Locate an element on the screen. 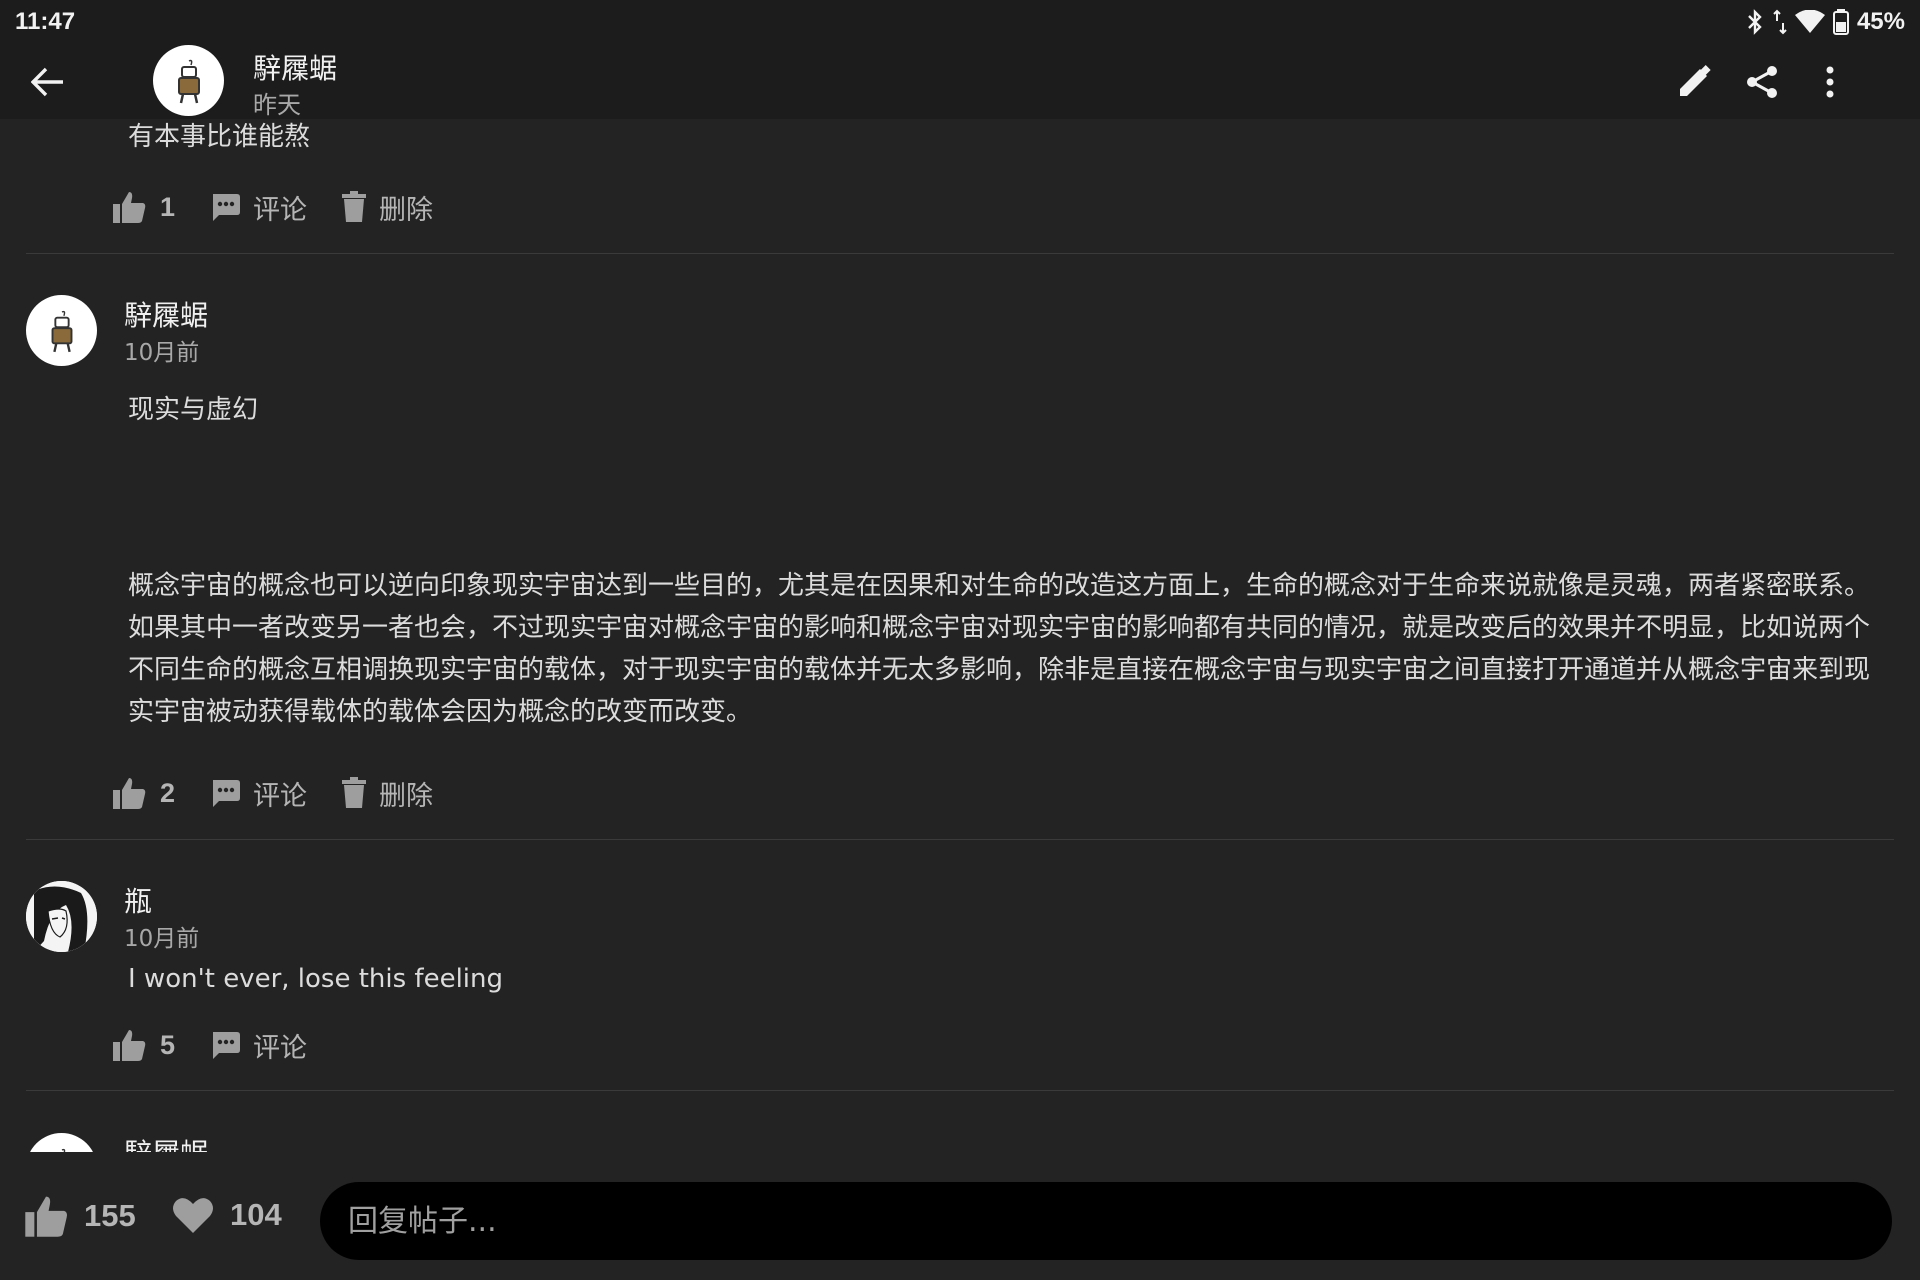 The width and height of the screenshot is (1920, 1280). share-button is located at coordinates (1762, 82).